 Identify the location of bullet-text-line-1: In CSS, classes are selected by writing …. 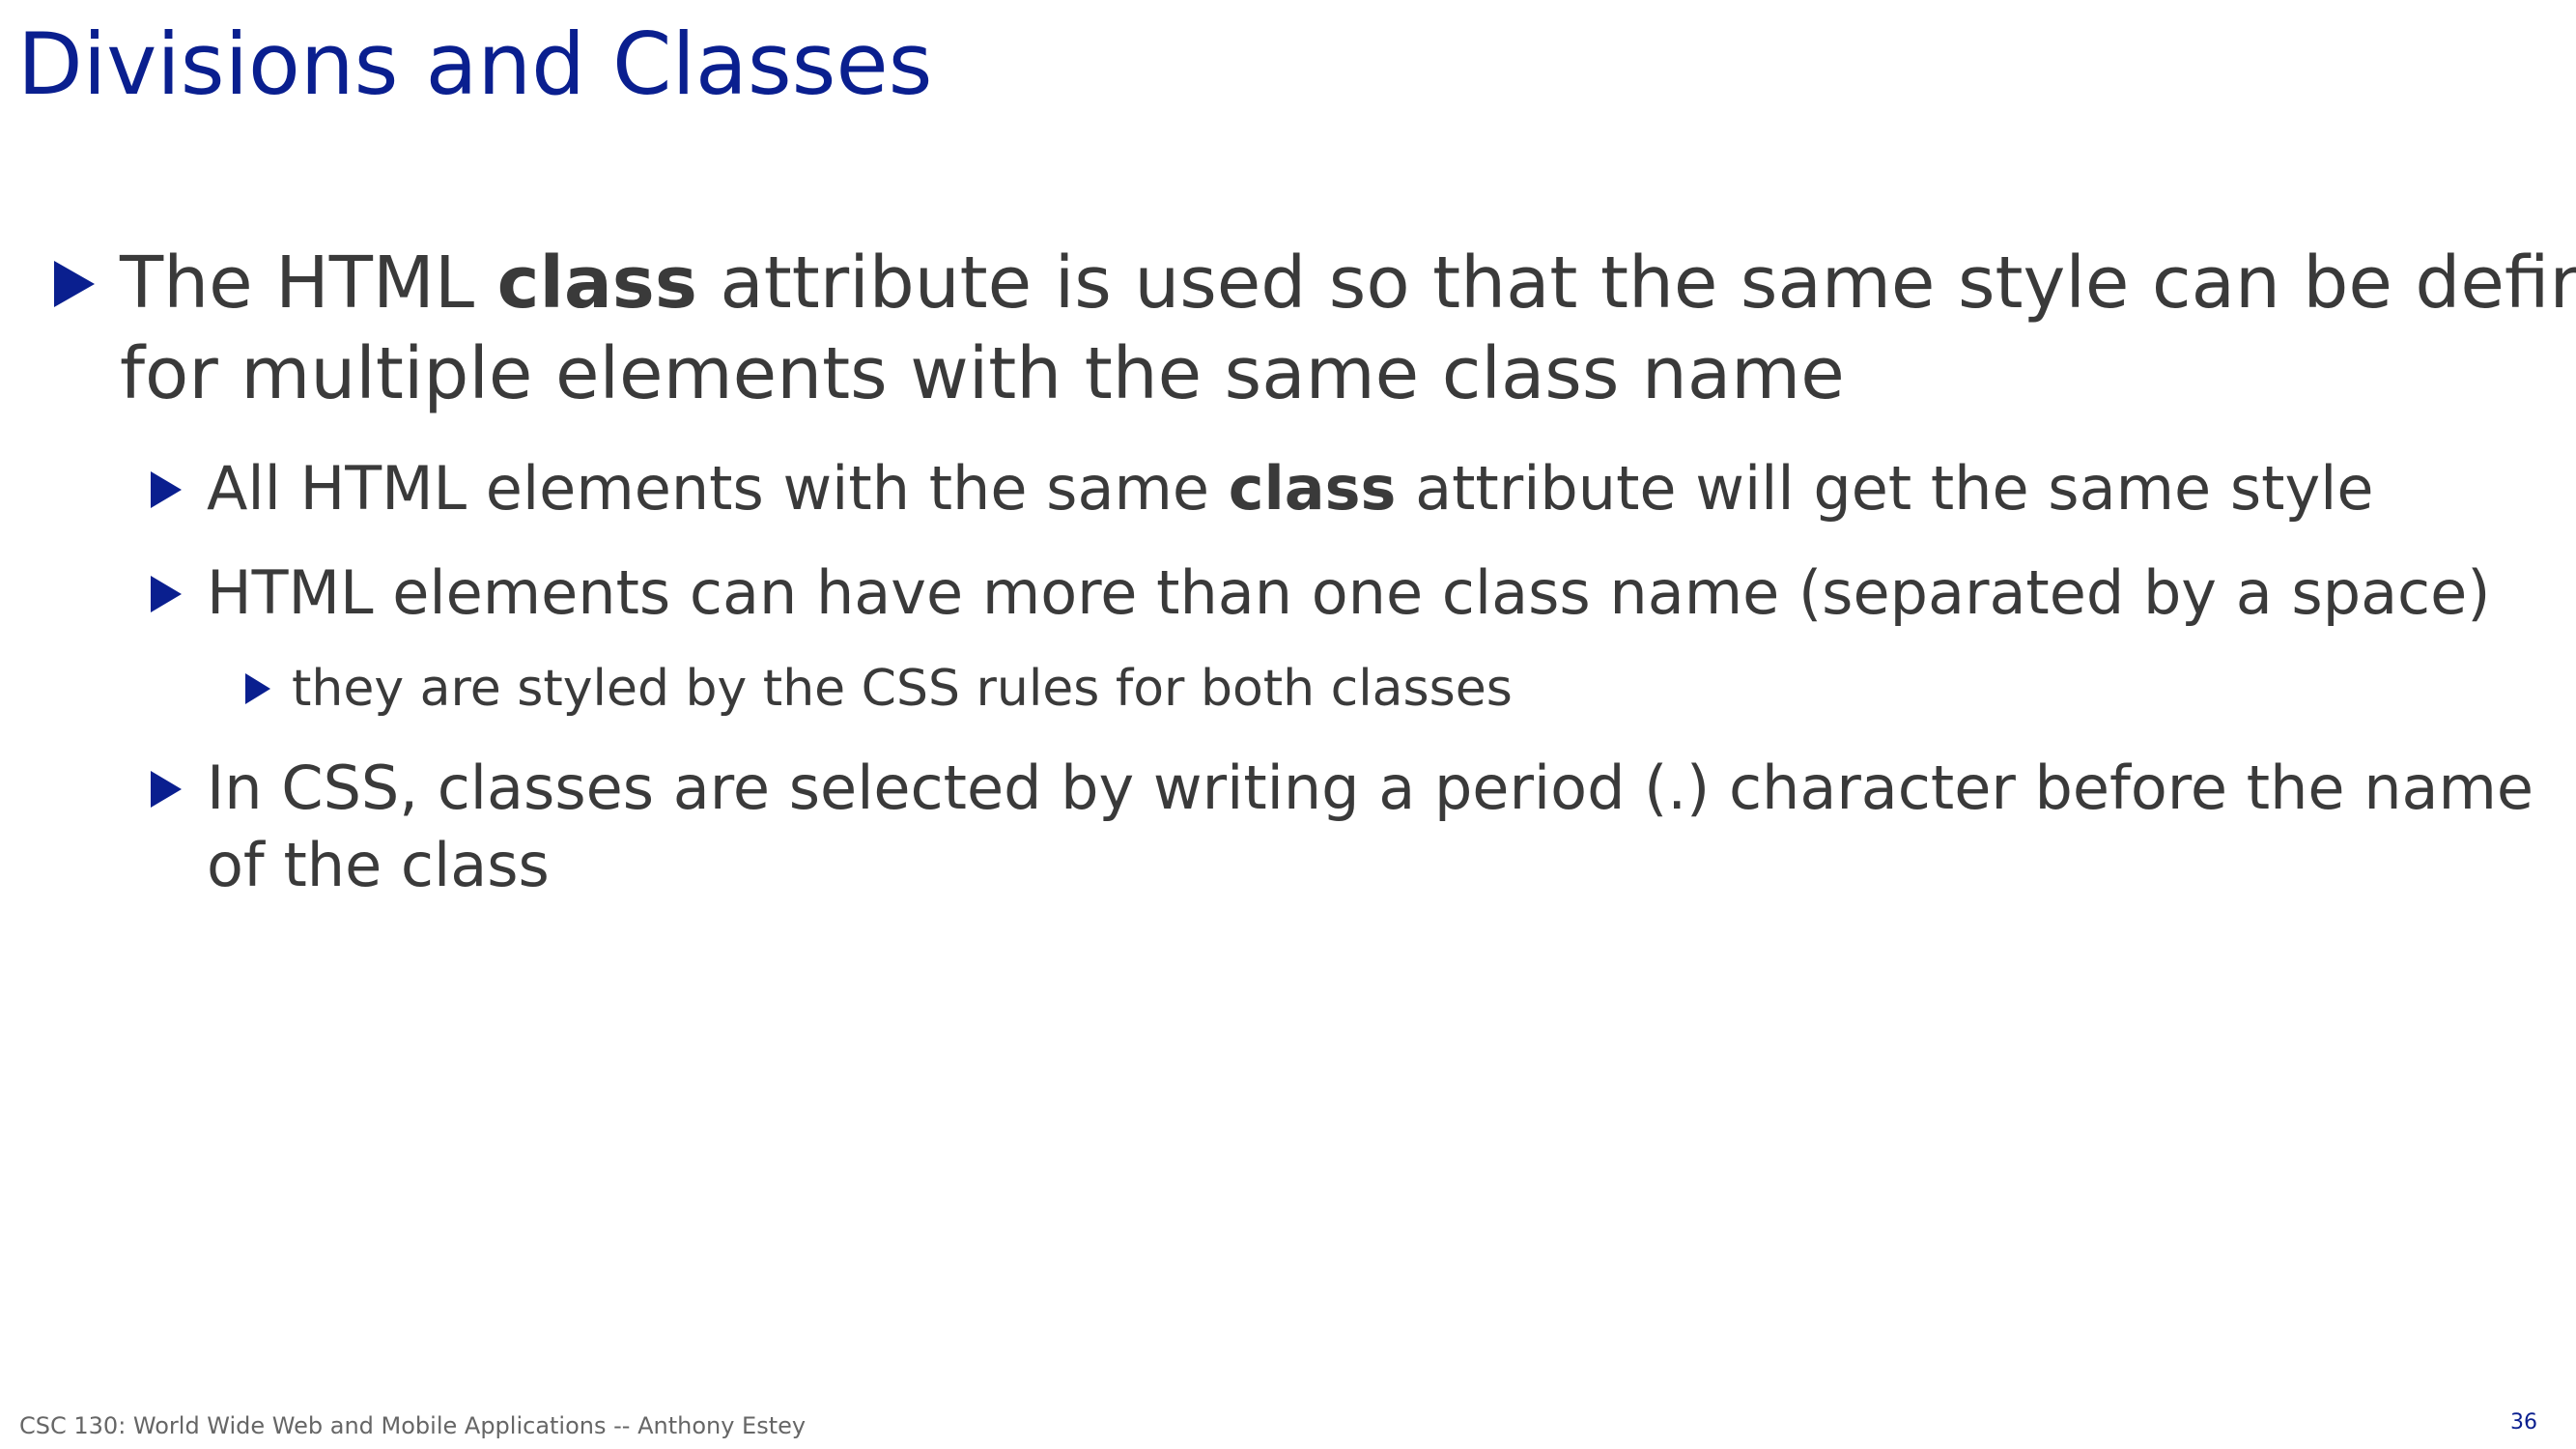
(1370, 788).